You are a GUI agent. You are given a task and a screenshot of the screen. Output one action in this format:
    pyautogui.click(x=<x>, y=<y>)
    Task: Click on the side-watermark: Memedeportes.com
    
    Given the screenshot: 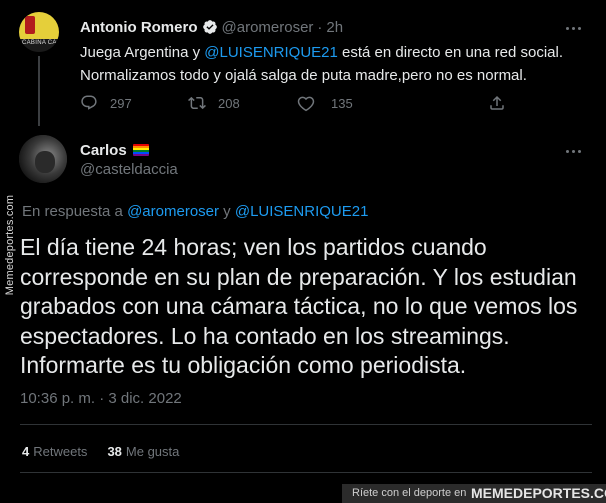 What is the action you would take?
    pyautogui.click(x=10, y=245)
    